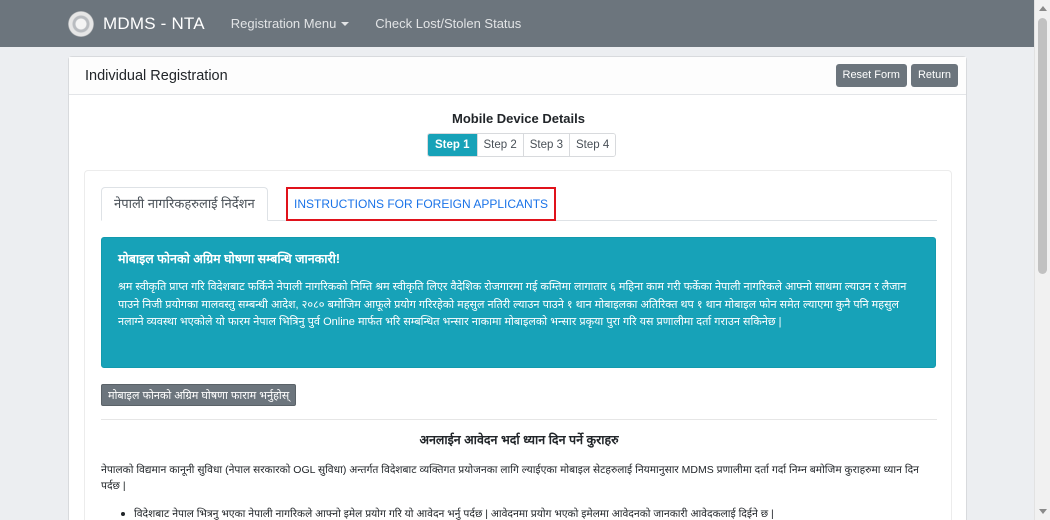 This screenshot has height=520, width=1050. What do you see at coordinates (421, 204) in the screenshot?
I see `tab-foreign-applicants: INSTRUCTIONS FOR FOREIGN APPLICANTS` at bounding box center [421, 204].